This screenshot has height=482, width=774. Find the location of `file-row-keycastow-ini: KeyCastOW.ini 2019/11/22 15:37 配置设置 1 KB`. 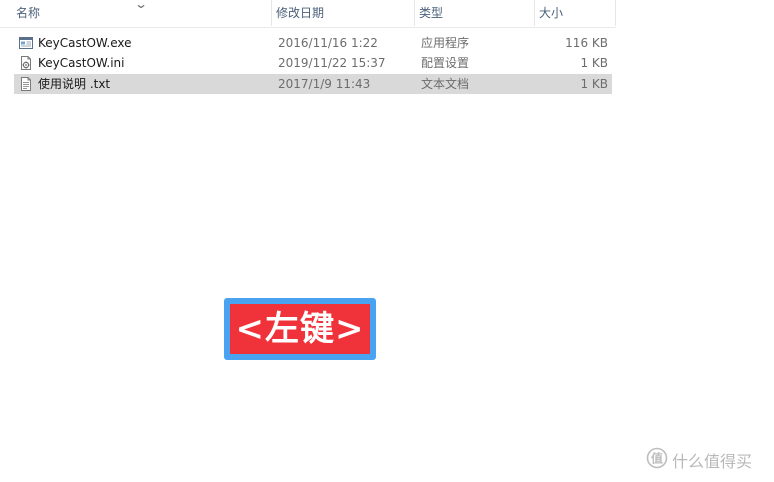

file-row-keycastow-ini: KeyCastOW.ini 2019/11/22 15:37 配置设置 1 KB is located at coordinates (313, 63).